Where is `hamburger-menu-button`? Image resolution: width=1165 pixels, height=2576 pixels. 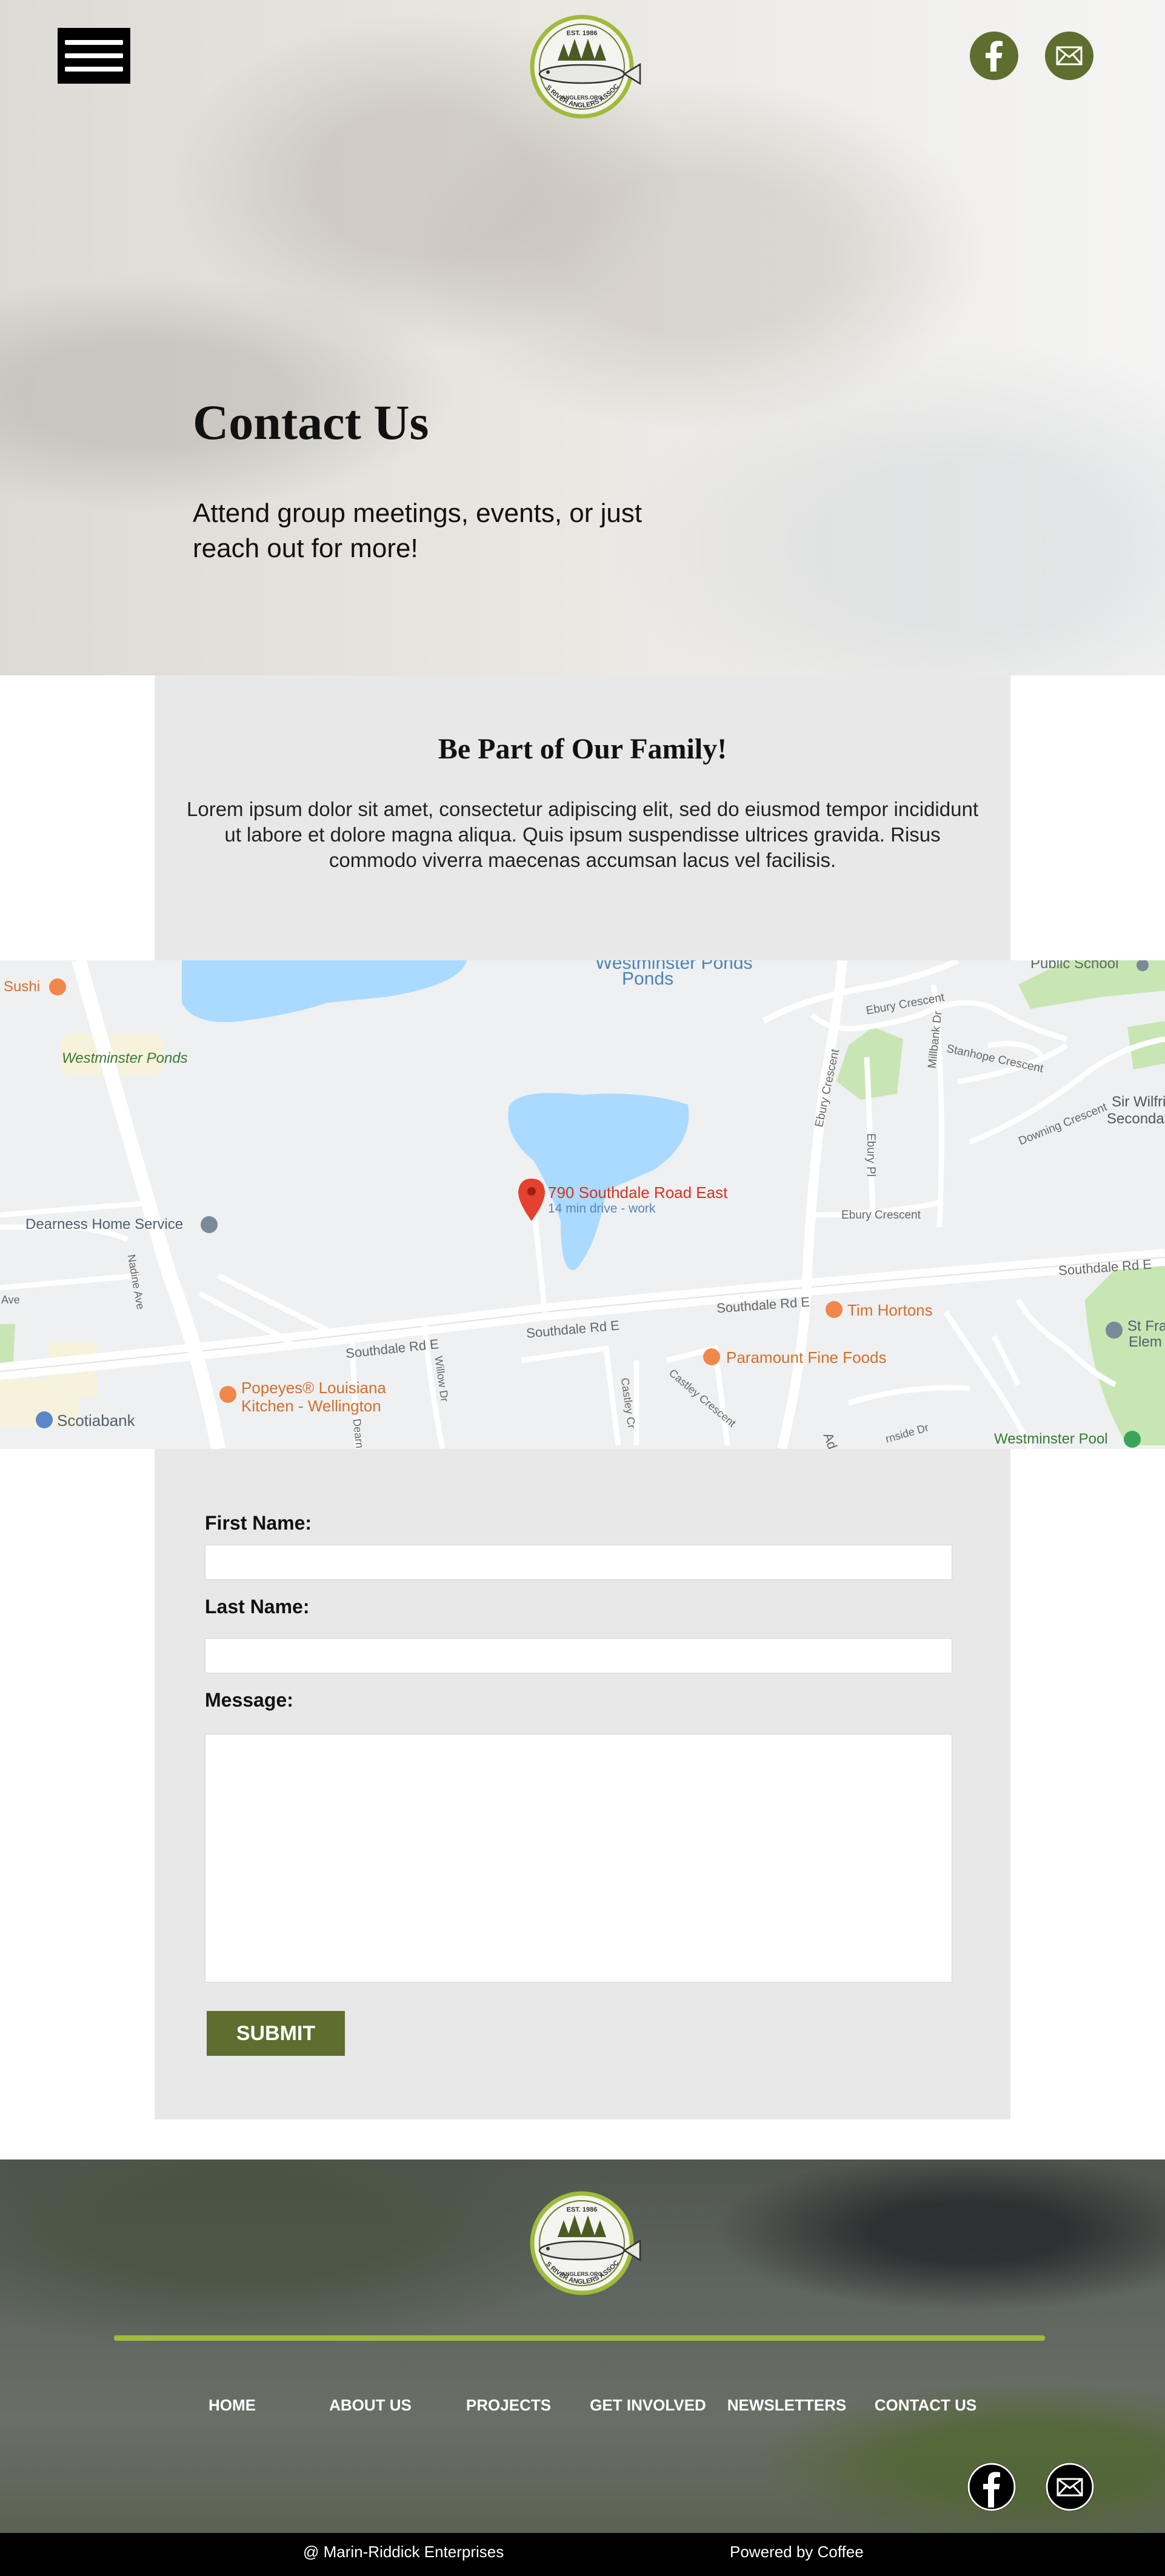
hamburger-menu-button is located at coordinates (94, 56).